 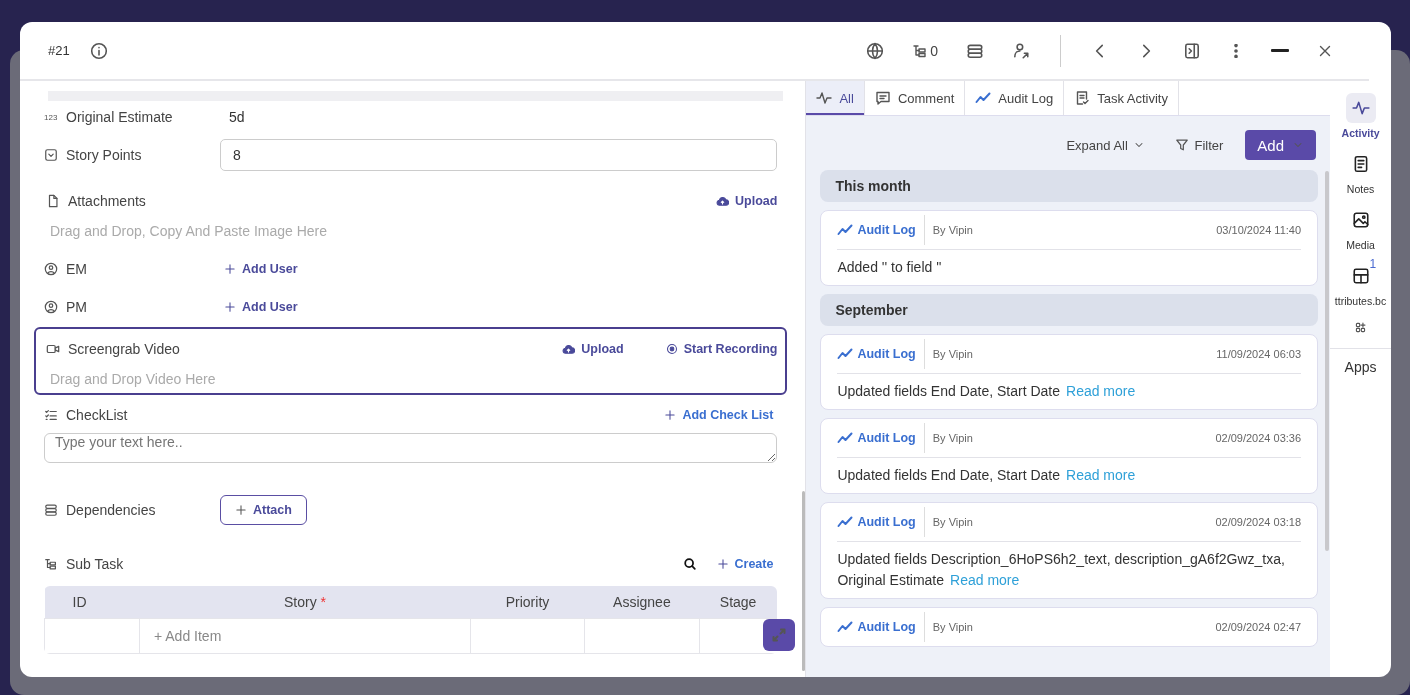 I want to click on checklist-input: Type your text here.., so click(x=411, y=448).